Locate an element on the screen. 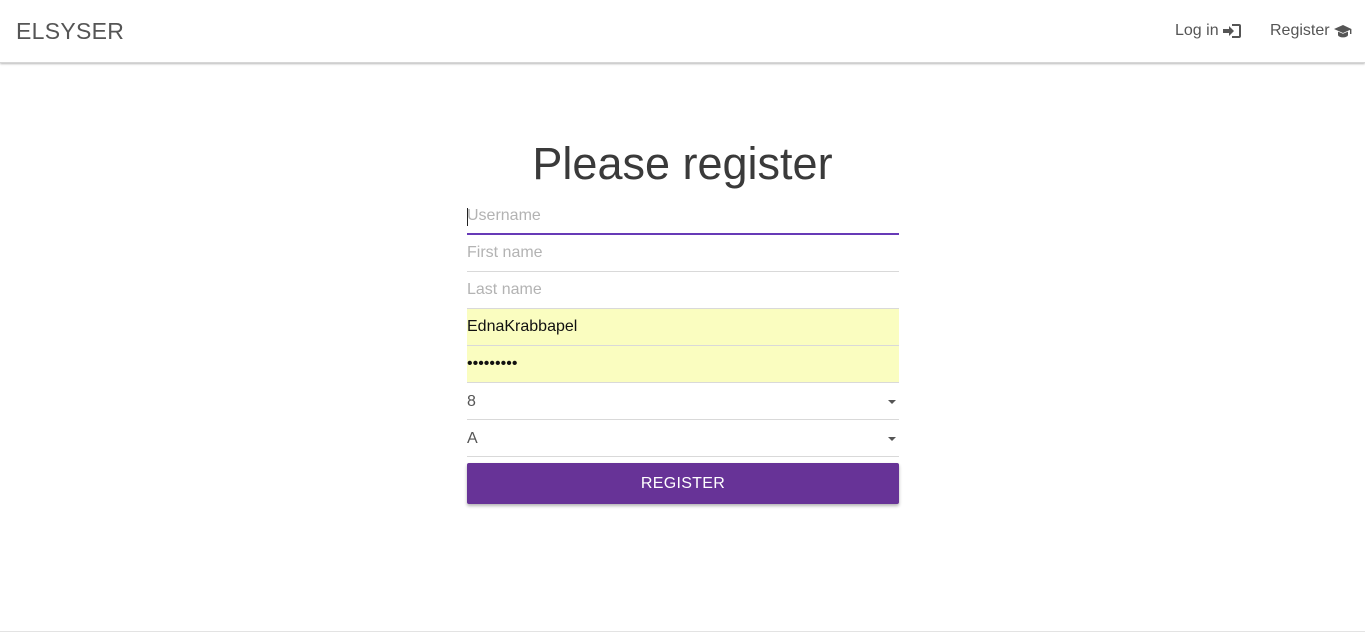 Image resolution: width=1365 pixels, height=633 pixels. navbar: ELSYSER Log in Register is located at coordinates (682, 31).